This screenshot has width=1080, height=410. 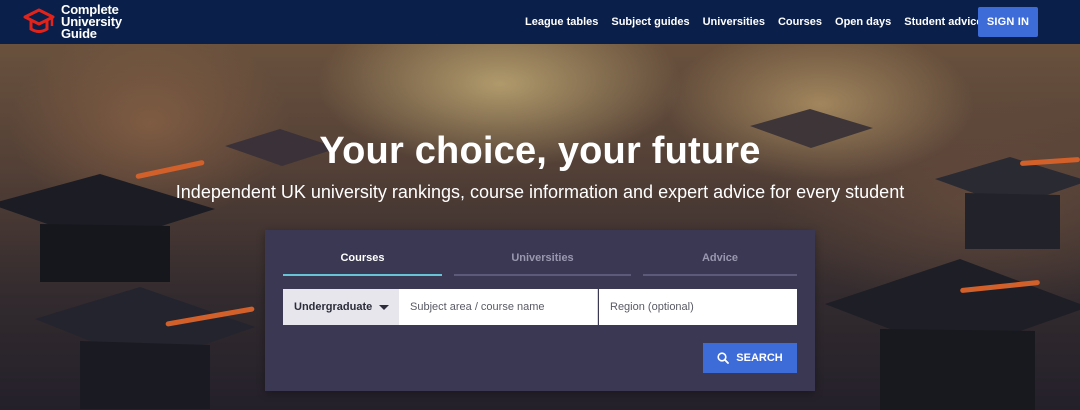 What do you see at coordinates (720, 258) in the screenshot?
I see `tab-label: Advice` at bounding box center [720, 258].